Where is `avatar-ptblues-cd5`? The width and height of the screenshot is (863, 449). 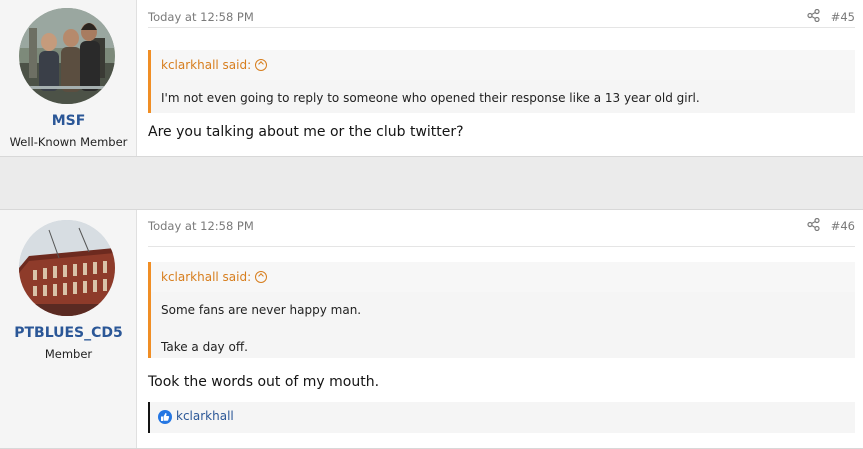 avatar-ptblues-cd5 is located at coordinates (67, 268).